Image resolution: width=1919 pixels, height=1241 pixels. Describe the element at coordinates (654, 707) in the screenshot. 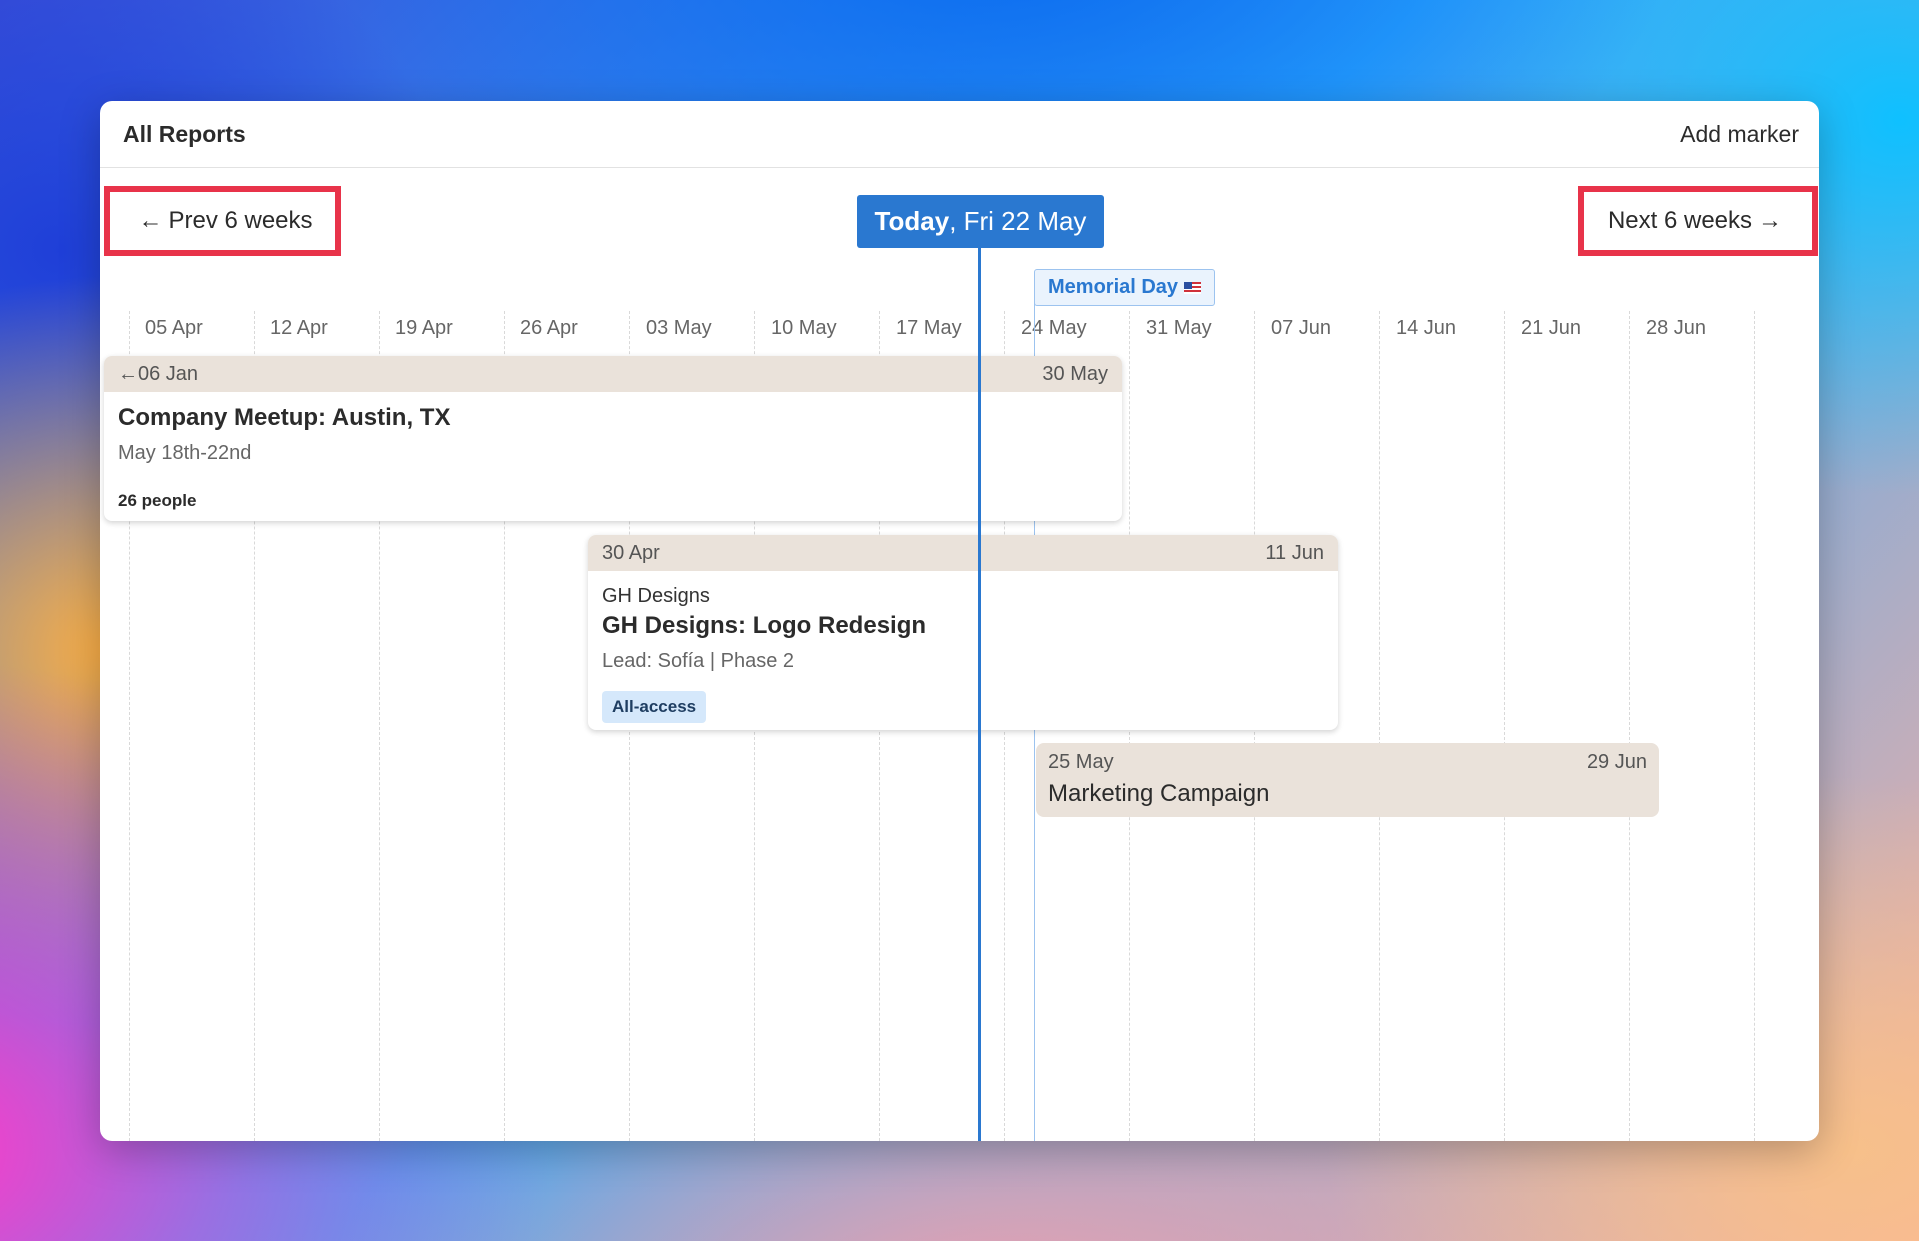

I see `access-tag: All-access` at that location.